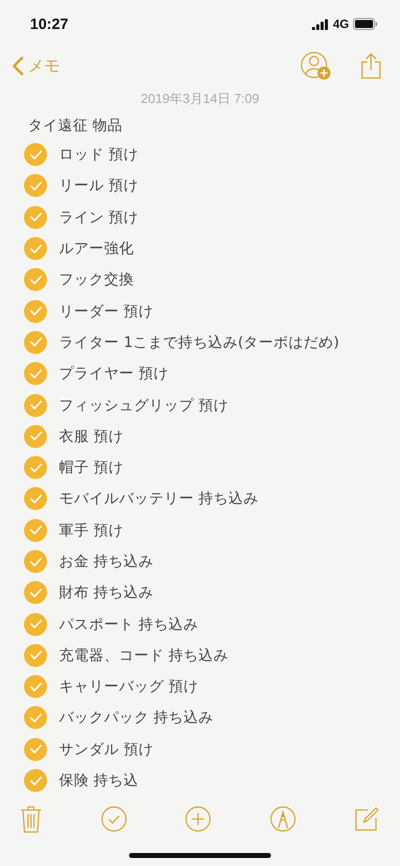 The image size is (400, 866). What do you see at coordinates (200, 855) in the screenshot?
I see `home-indicator` at bounding box center [200, 855].